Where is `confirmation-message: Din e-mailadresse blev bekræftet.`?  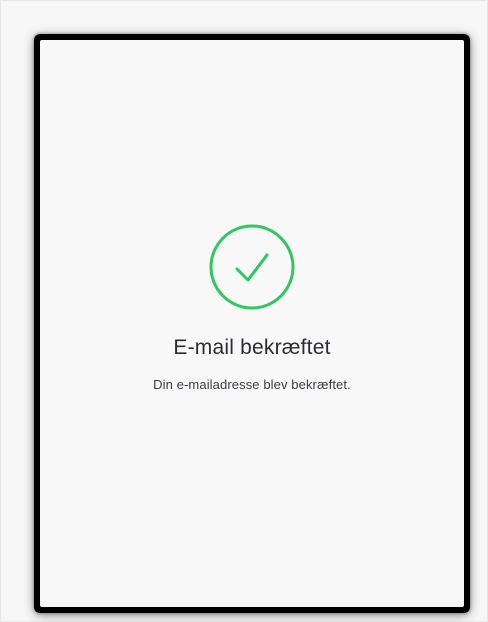 confirmation-message: Din e-mailadresse blev bekræftet. is located at coordinates (252, 384).